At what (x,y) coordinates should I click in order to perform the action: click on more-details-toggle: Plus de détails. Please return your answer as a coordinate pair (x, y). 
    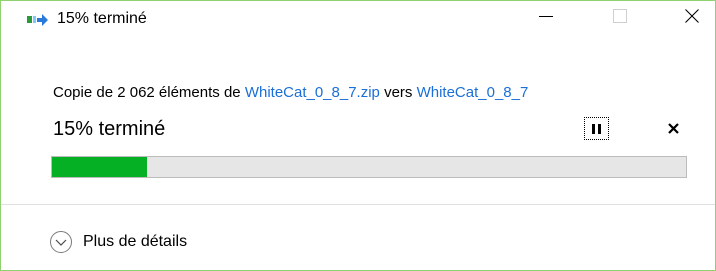
    Looking at the image, I should click on (118, 242).